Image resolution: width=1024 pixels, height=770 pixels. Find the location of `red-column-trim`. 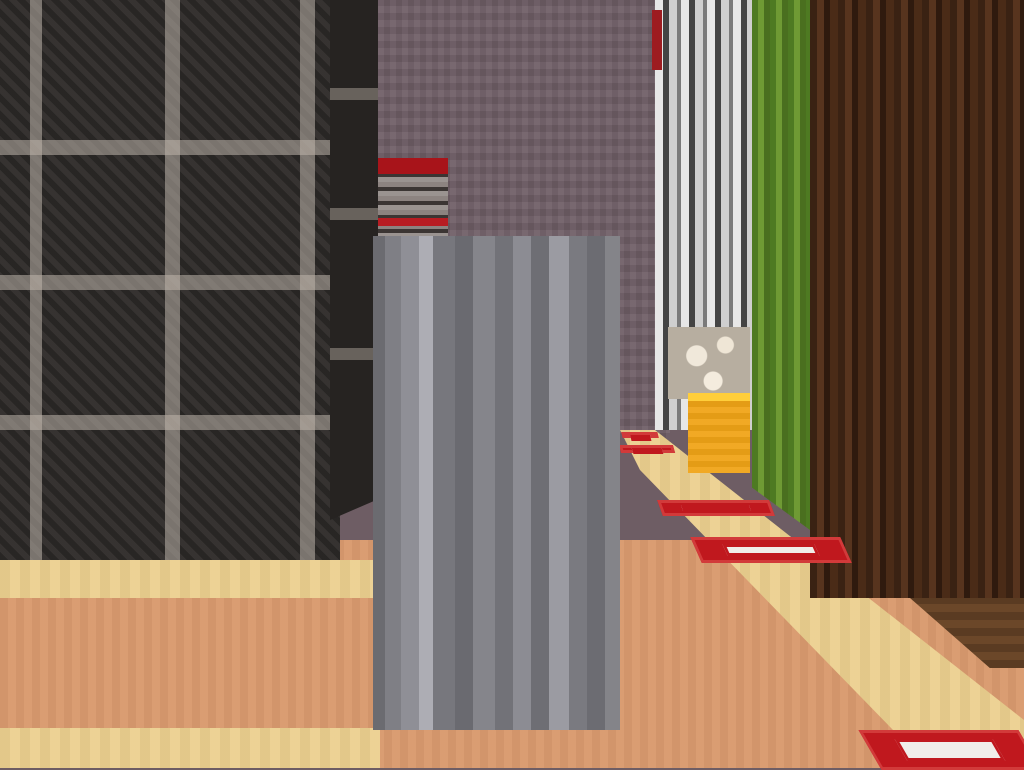

red-column-trim is located at coordinates (657, 40).